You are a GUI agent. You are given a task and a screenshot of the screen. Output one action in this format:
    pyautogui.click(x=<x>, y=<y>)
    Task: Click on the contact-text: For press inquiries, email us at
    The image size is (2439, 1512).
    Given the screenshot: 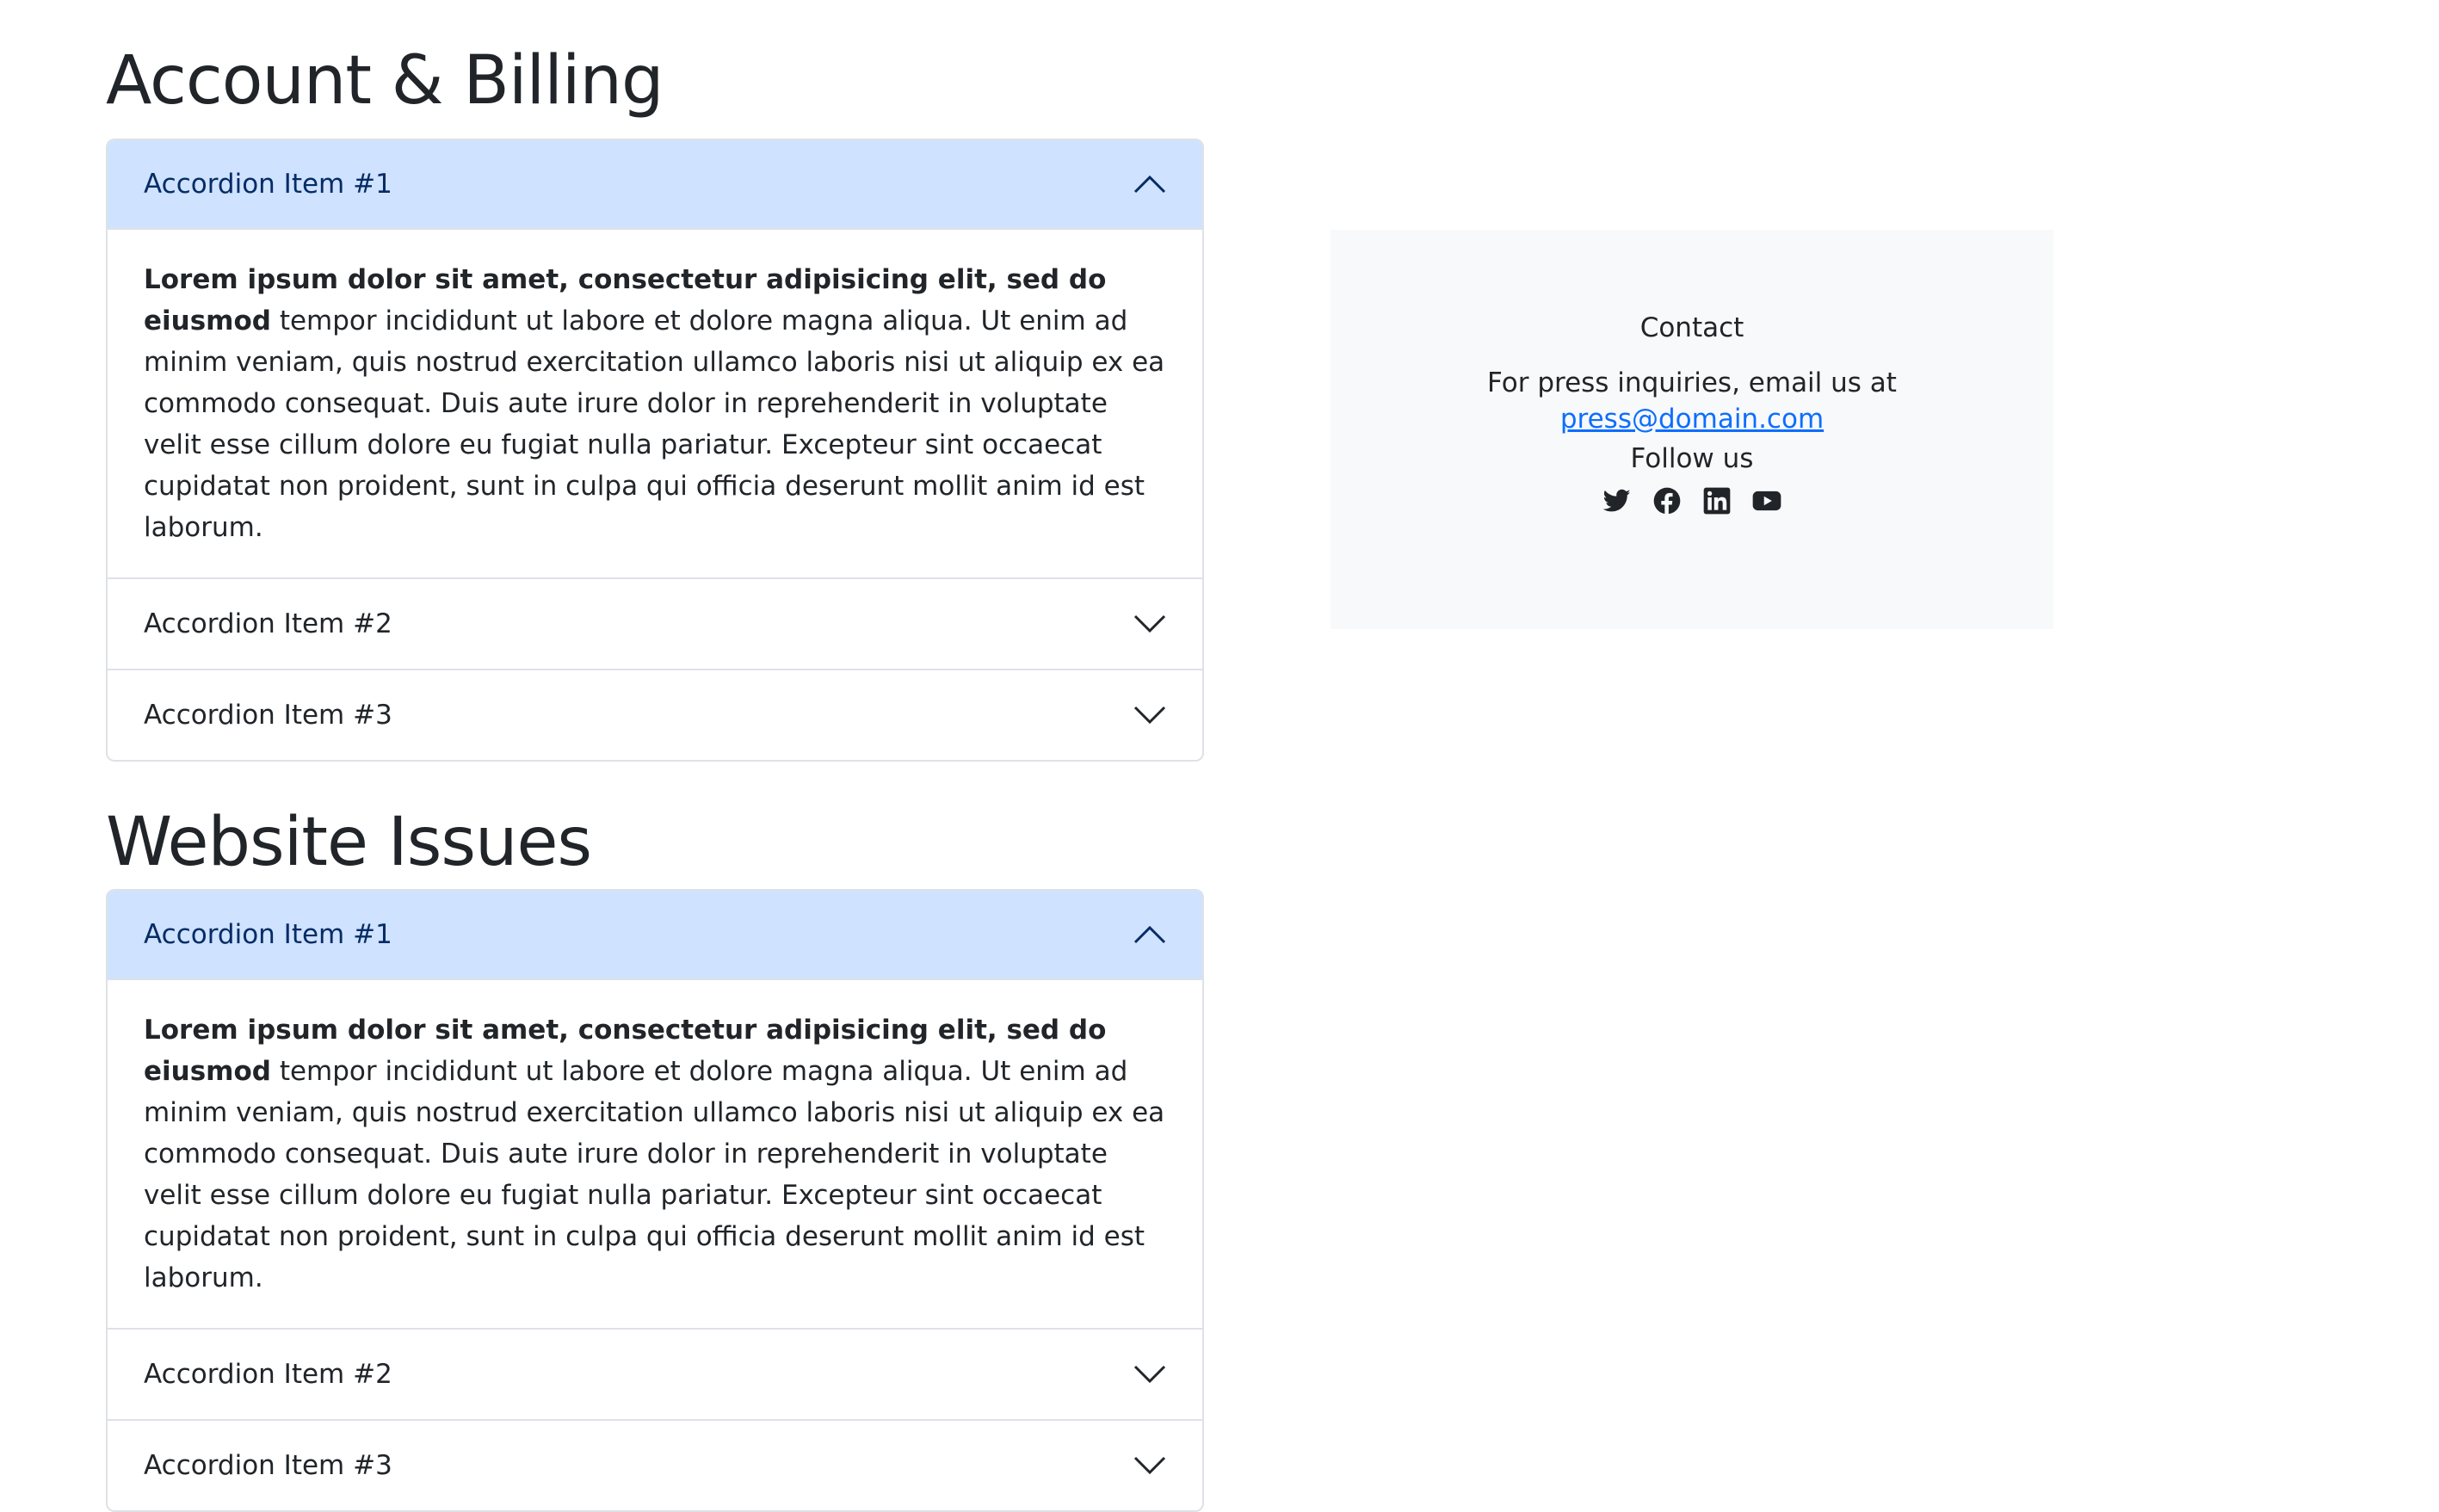 What is the action you would take?
    pyautogui.click(x=1692, y=382)
    